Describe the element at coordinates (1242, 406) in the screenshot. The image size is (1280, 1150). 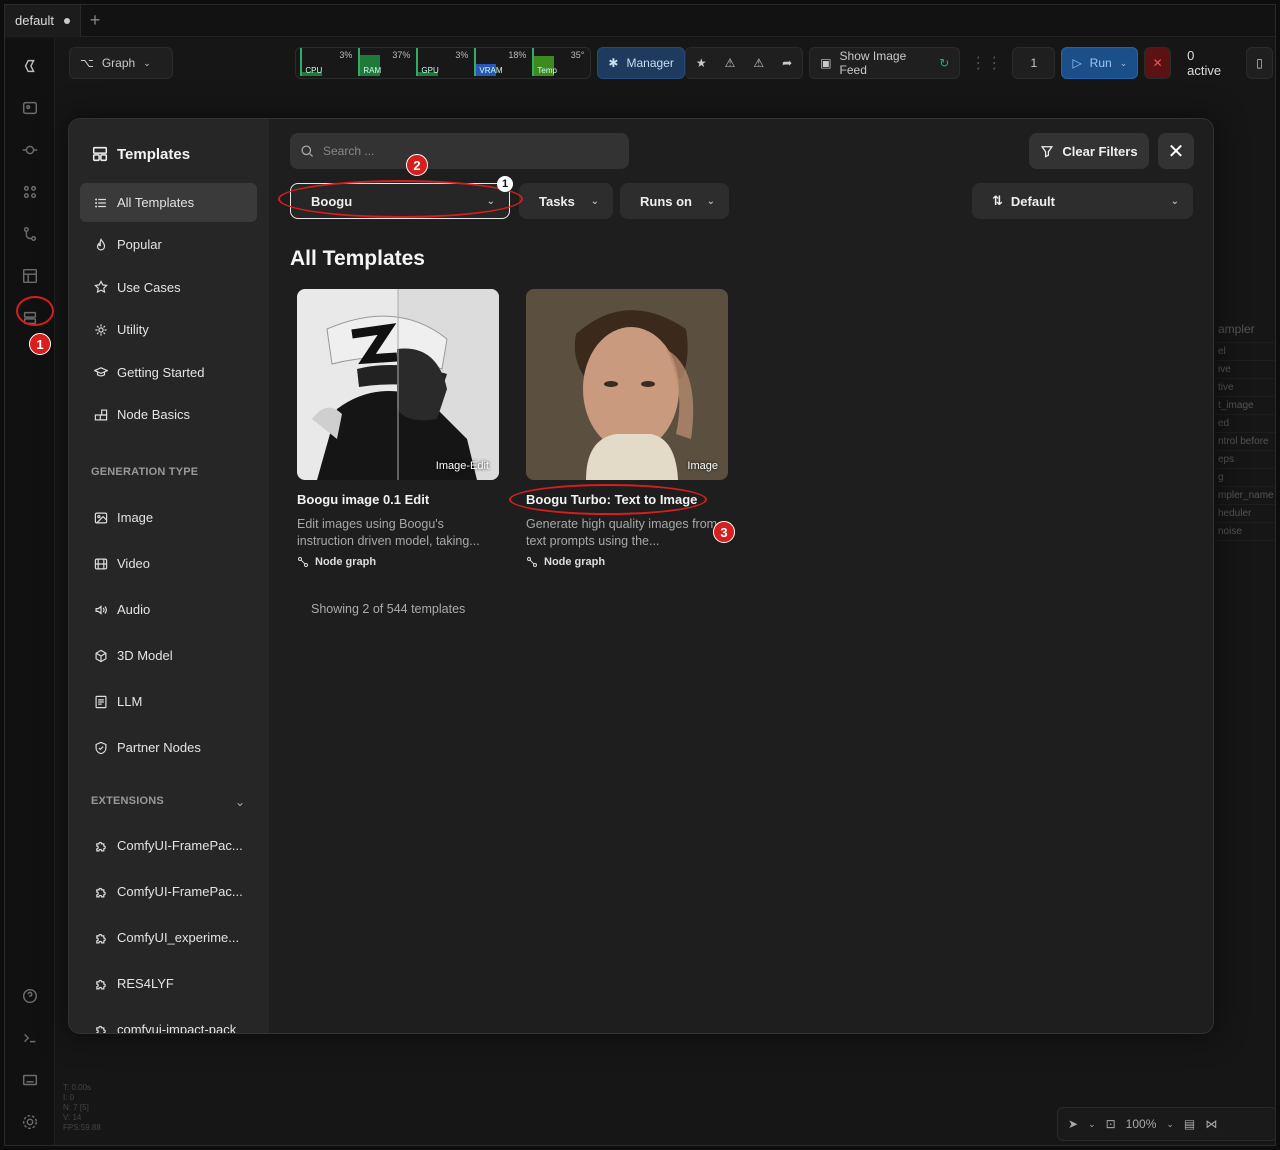
I see `node-widget-label: t_image` at that location.